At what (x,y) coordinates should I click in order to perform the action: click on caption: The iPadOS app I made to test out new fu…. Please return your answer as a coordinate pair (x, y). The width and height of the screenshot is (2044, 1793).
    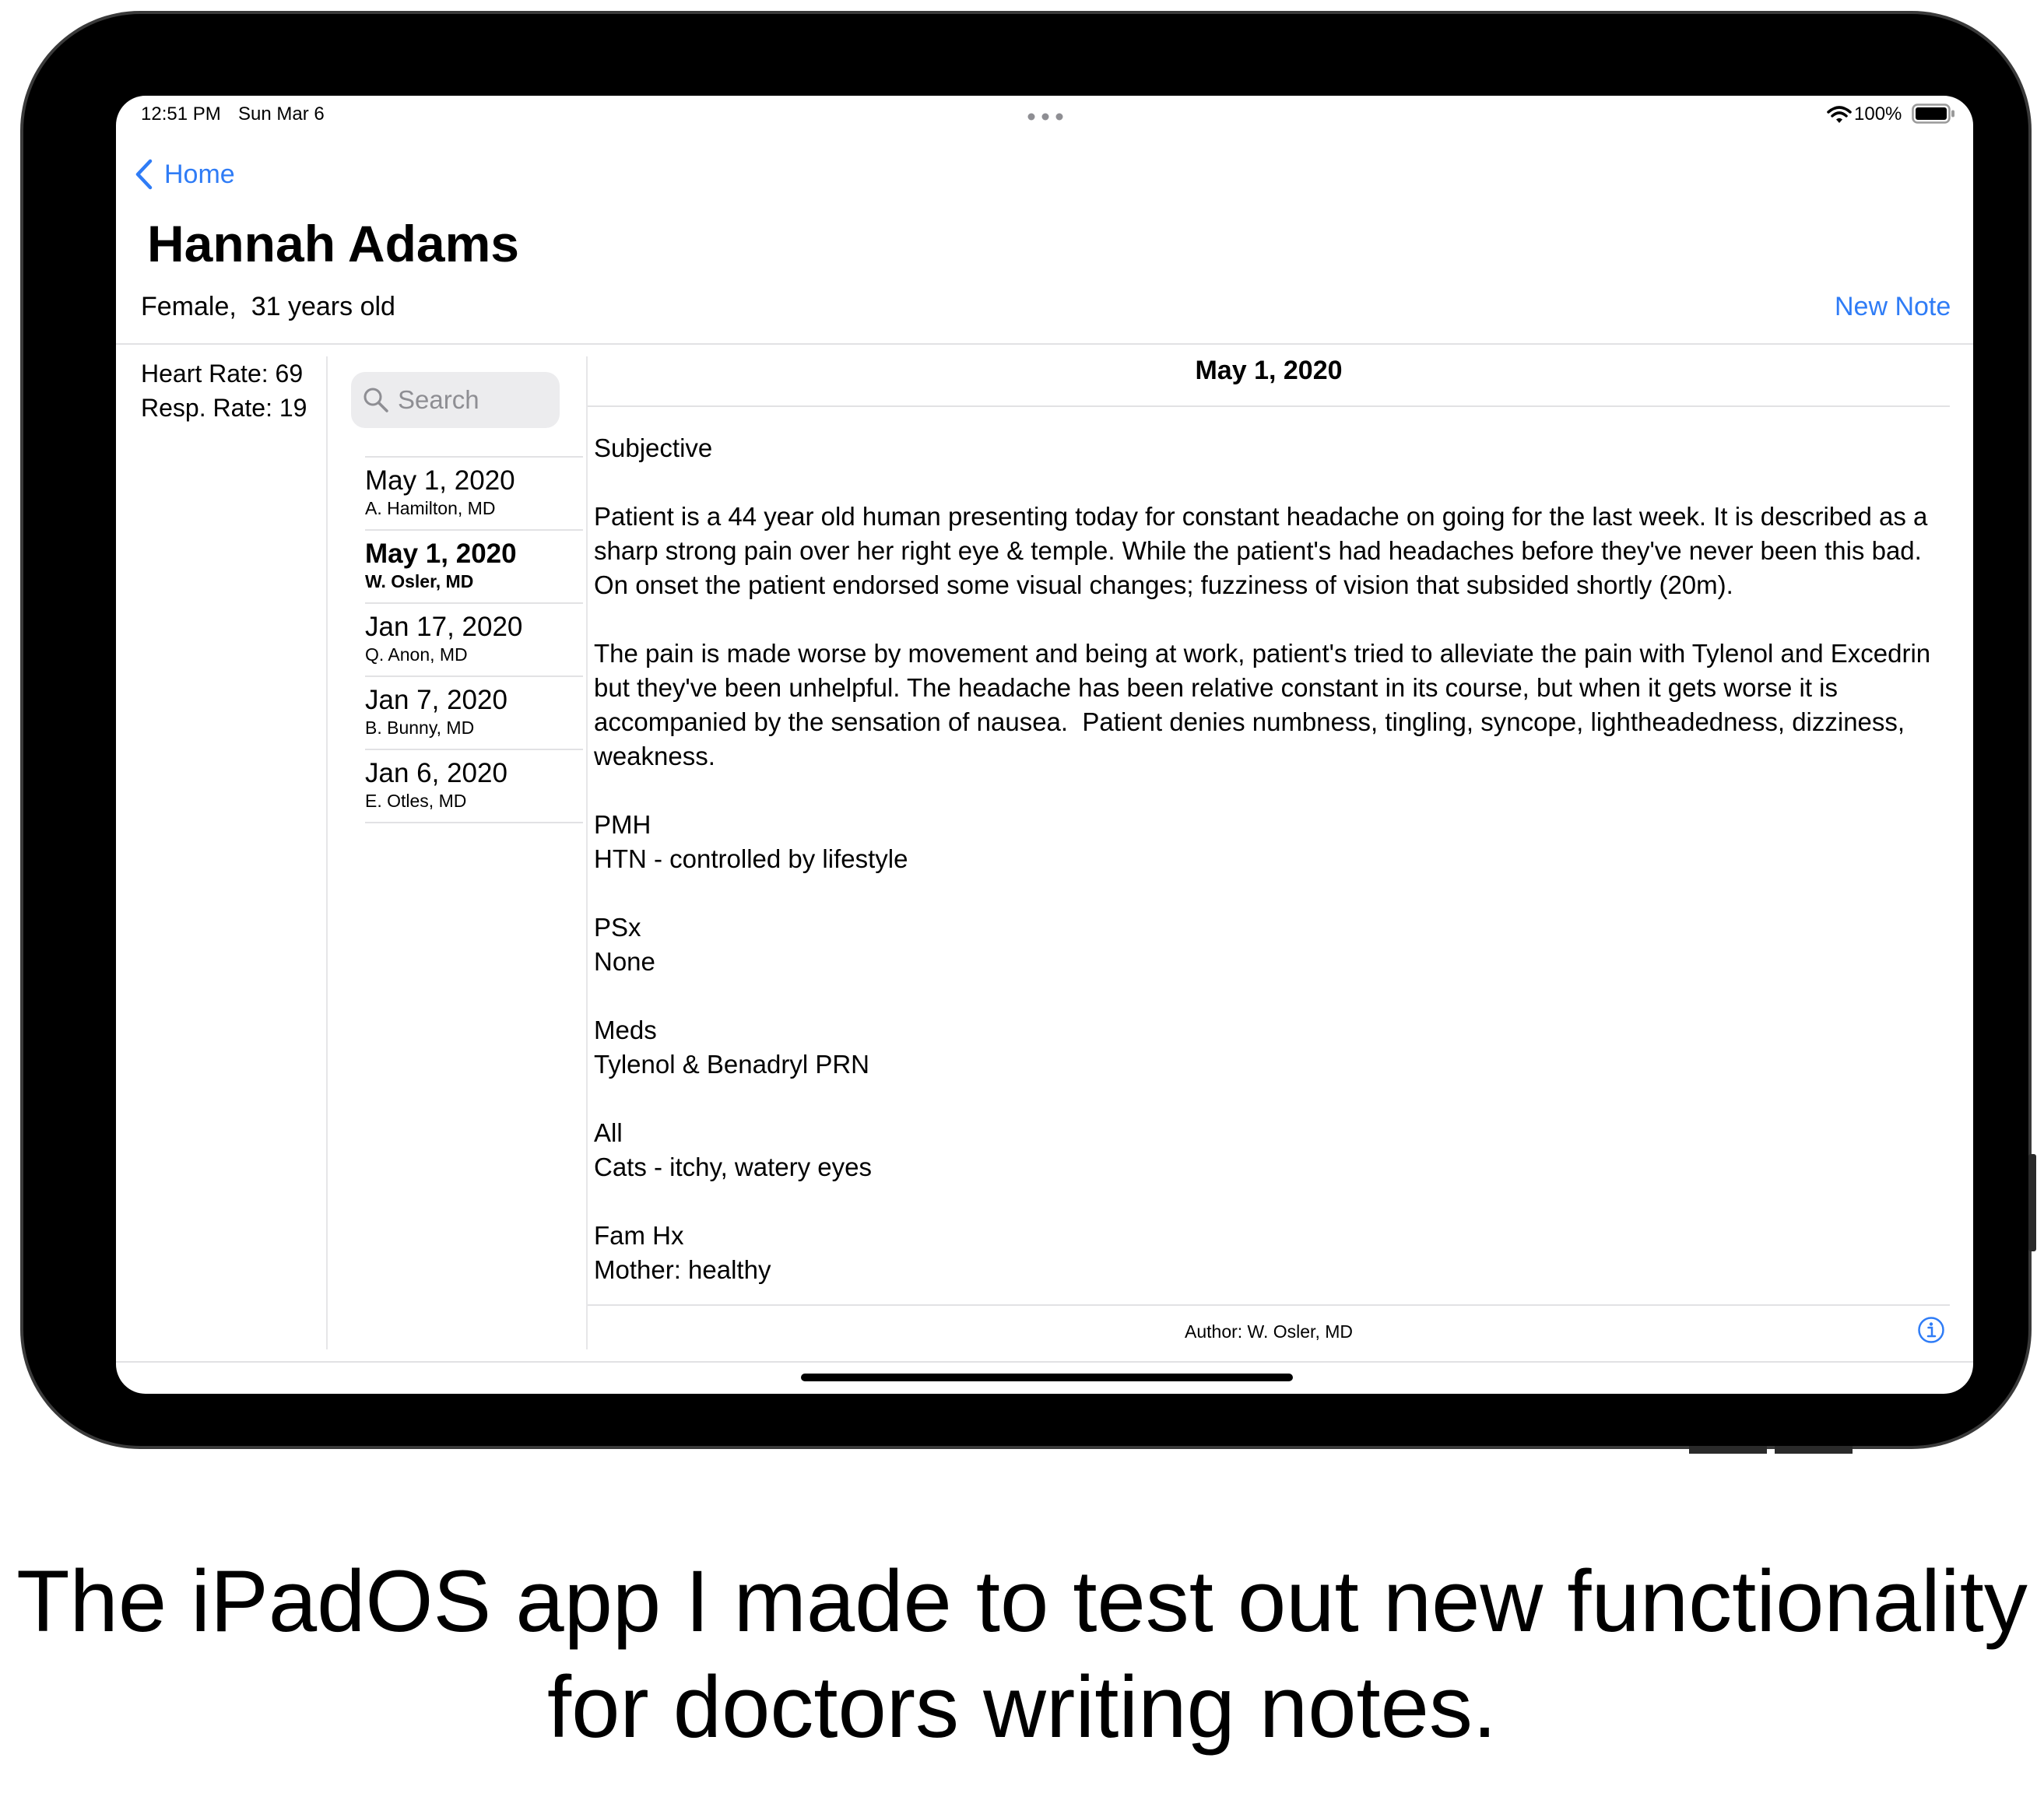
    Looking at the image, I should click on (1022, 1654).